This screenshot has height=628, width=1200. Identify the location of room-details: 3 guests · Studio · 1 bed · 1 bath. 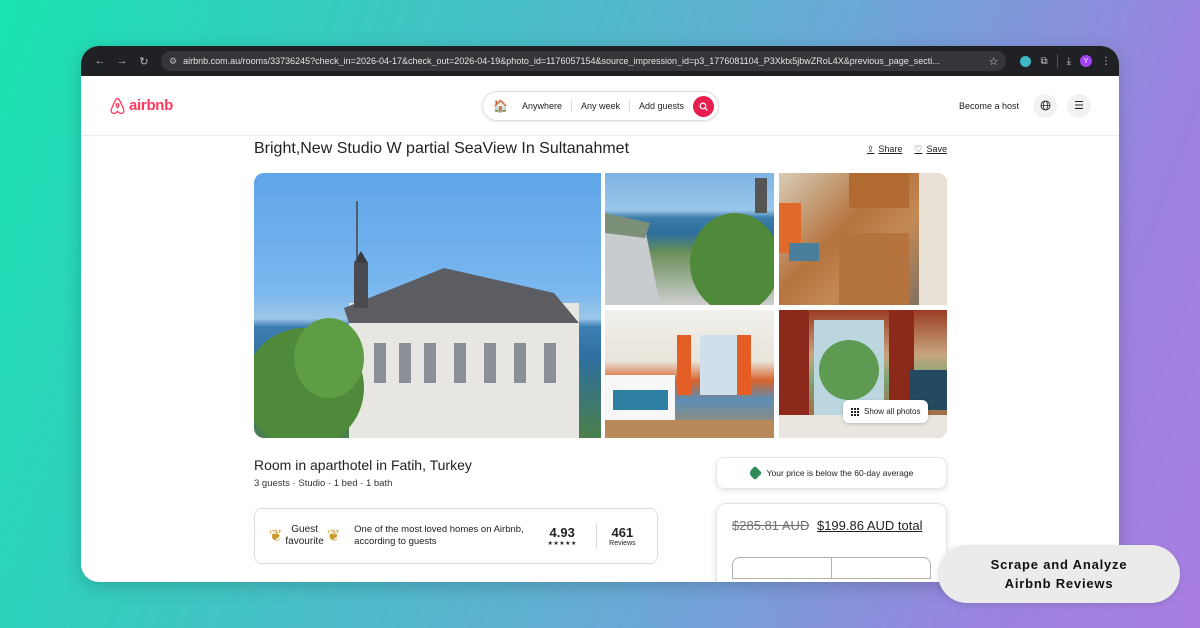
(323, 483).